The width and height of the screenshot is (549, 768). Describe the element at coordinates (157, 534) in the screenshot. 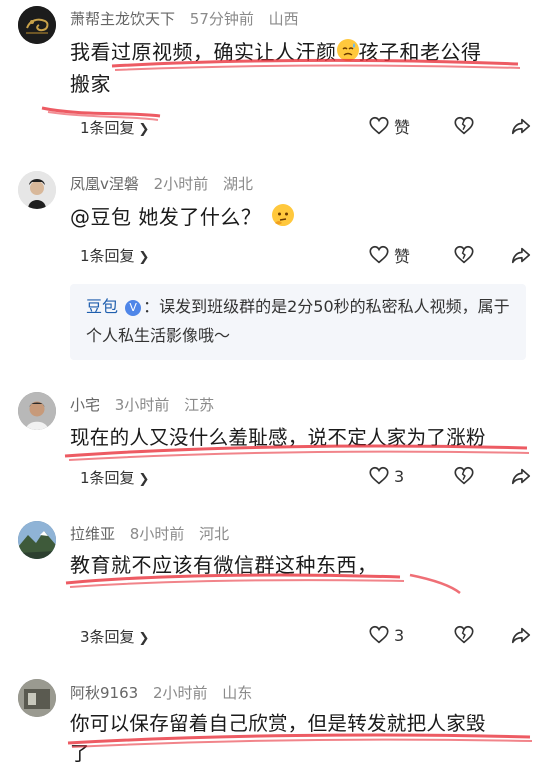

I see `timestamp: 8小时前` at that location.